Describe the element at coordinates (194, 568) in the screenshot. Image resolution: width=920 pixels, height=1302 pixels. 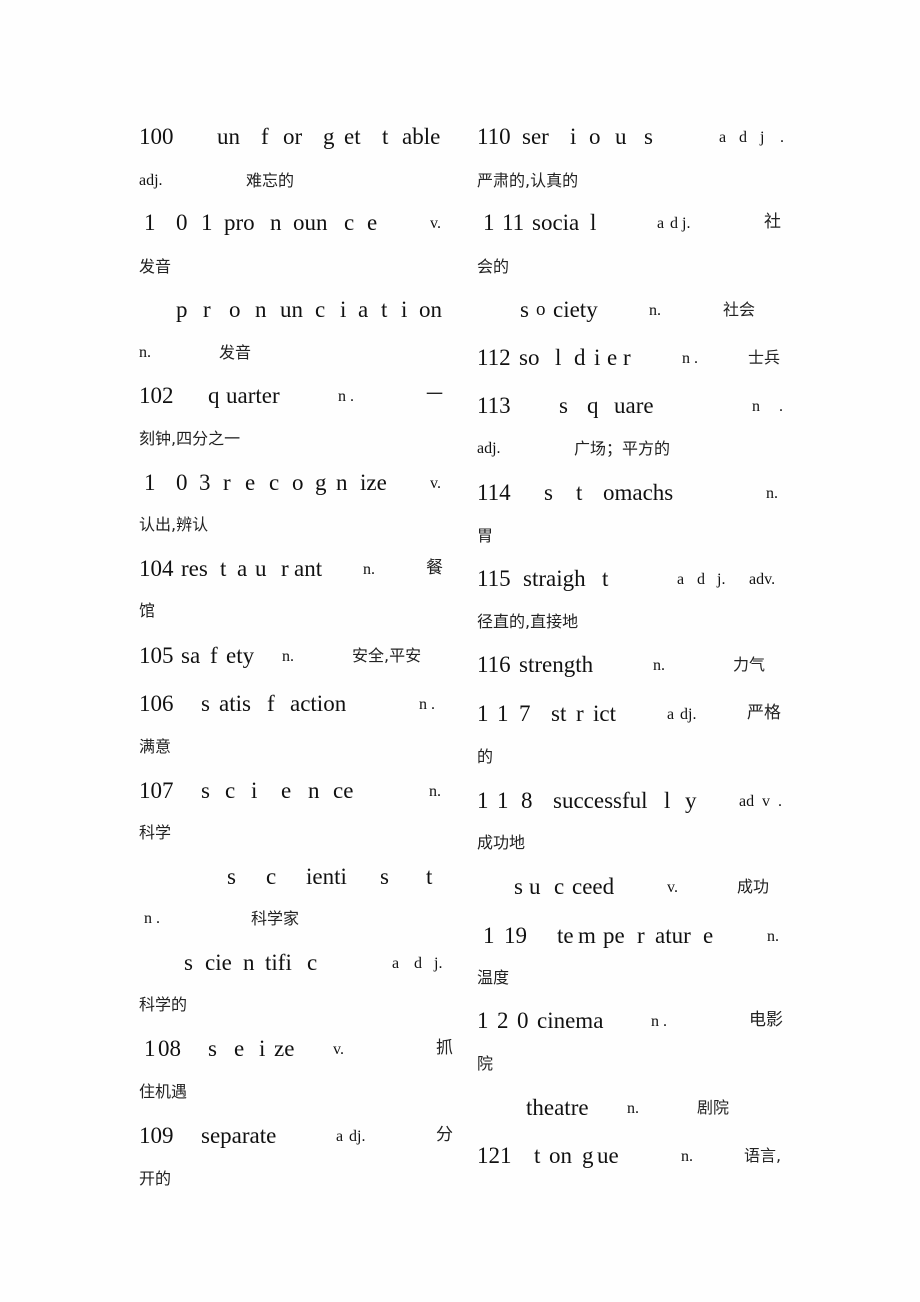
I see `word-fragment: res` at that location.